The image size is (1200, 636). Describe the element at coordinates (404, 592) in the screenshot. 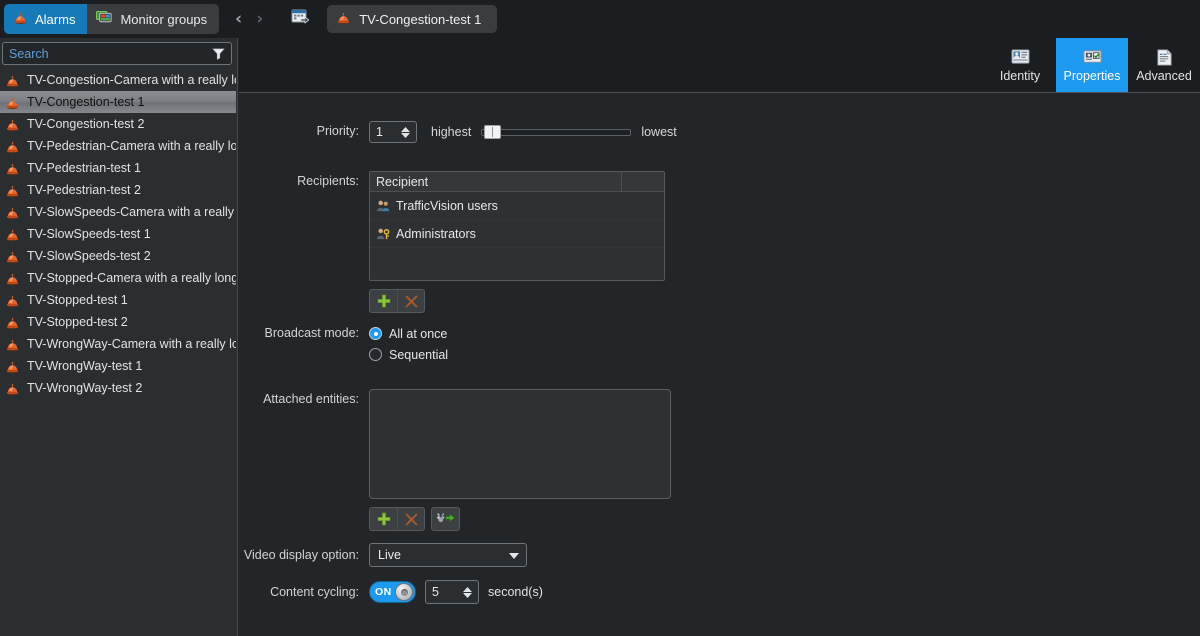

I see `toggle-knob` at that location.